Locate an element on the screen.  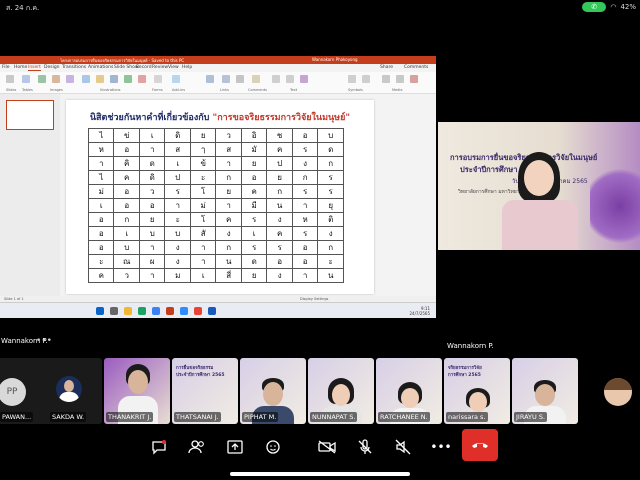
mute-button is located at coordinates (365, 447).